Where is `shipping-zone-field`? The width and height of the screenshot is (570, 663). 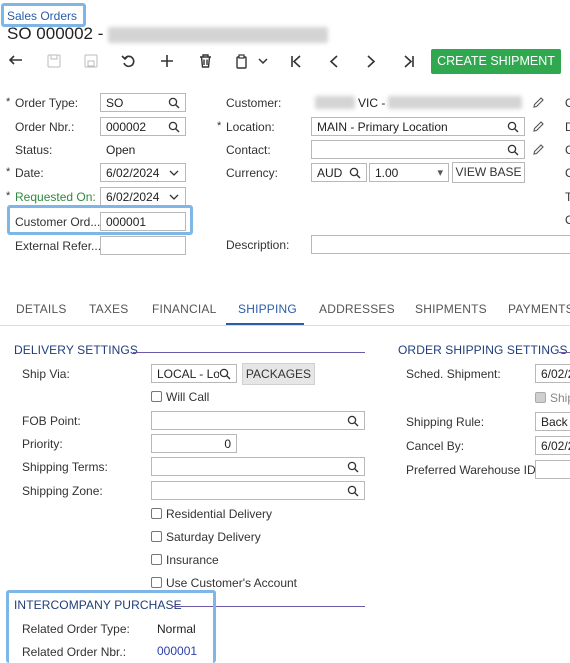
shipping-zone-field is located at coordinates (258, 490).